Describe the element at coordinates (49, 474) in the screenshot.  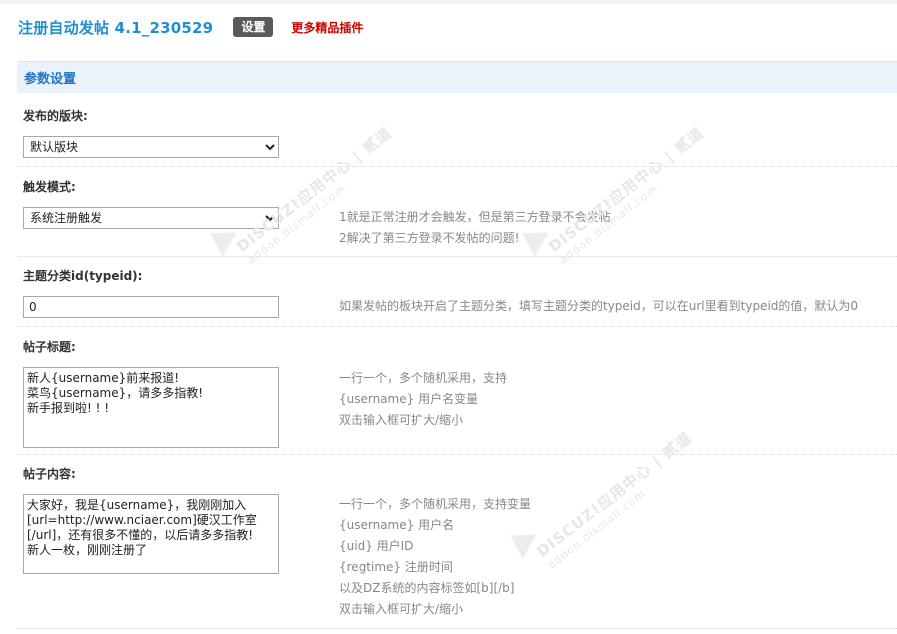
I see `post-content-label: 帖子内容:` at that location.